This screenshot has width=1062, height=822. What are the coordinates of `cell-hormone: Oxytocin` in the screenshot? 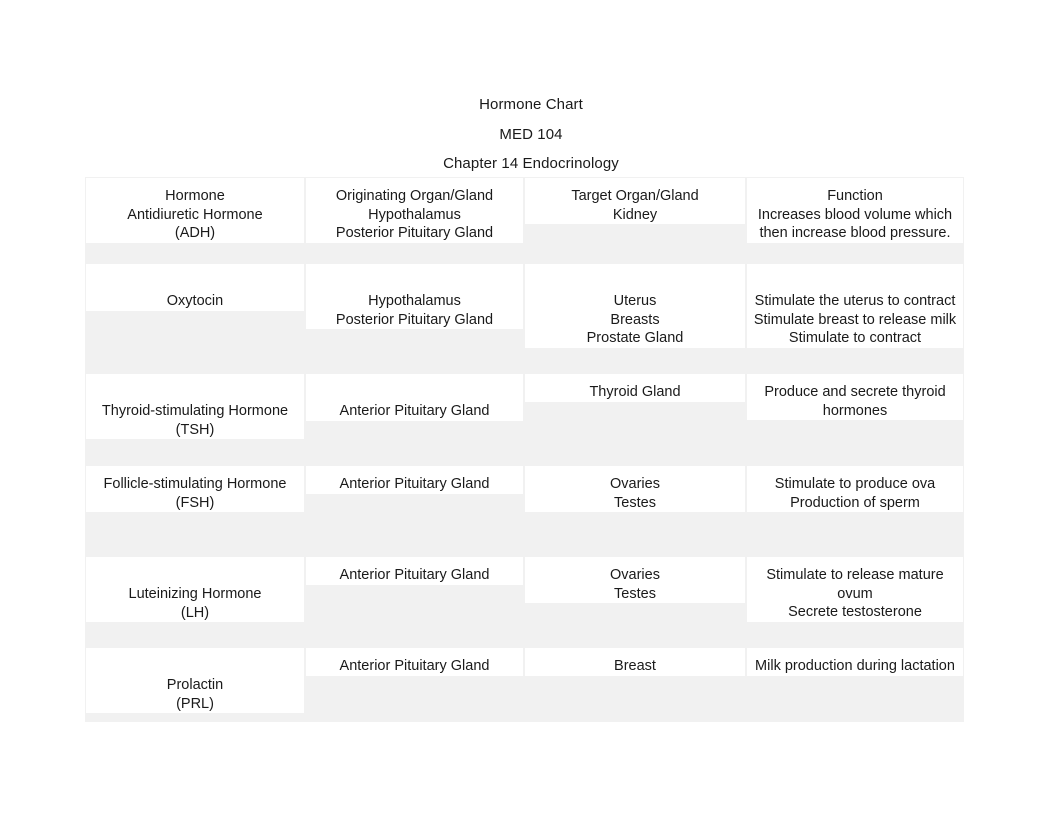 It's located at (195, 318).